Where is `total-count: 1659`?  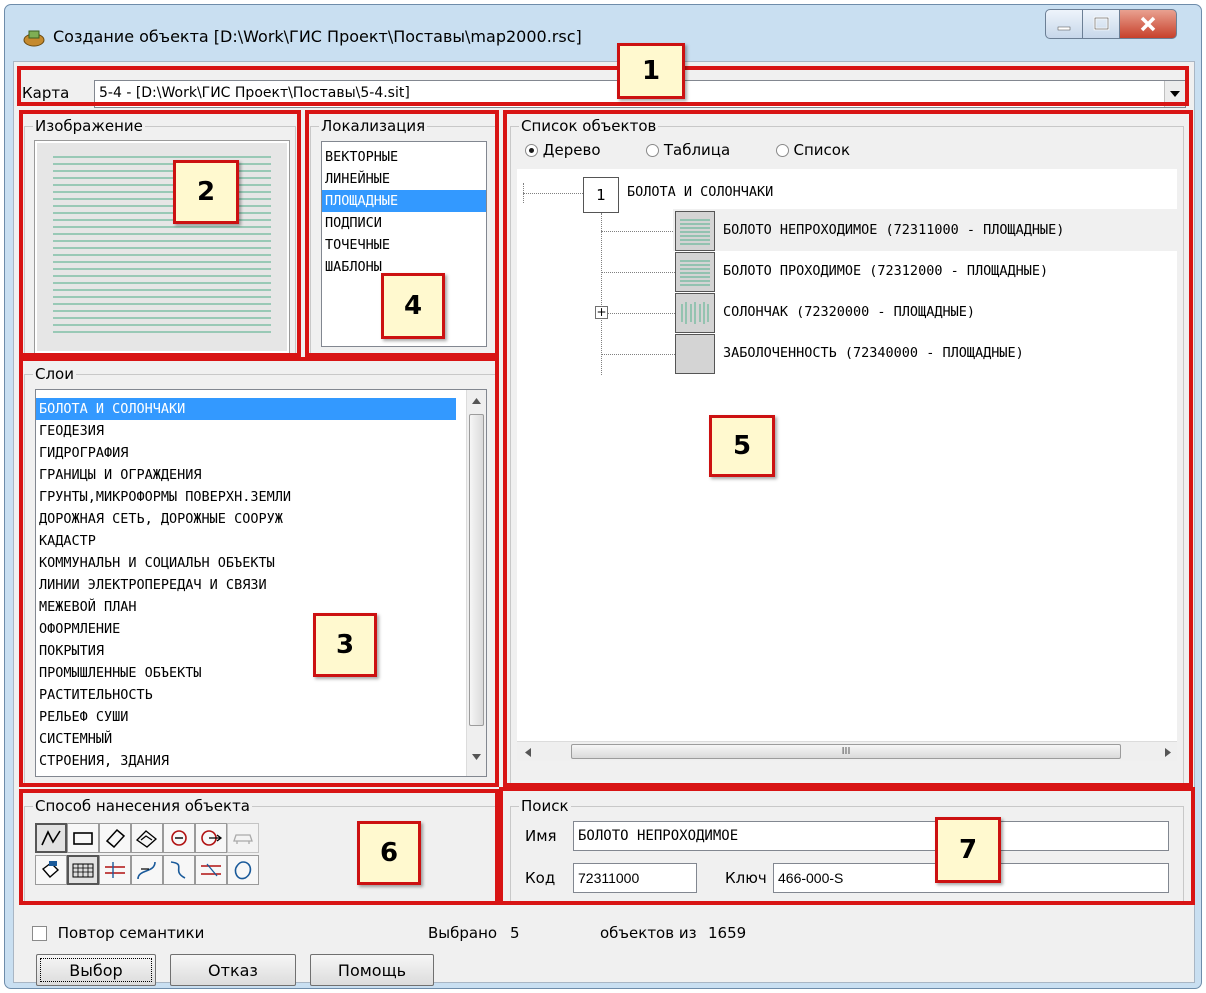 total-count: 1659 is located at coordinates (727, 933).